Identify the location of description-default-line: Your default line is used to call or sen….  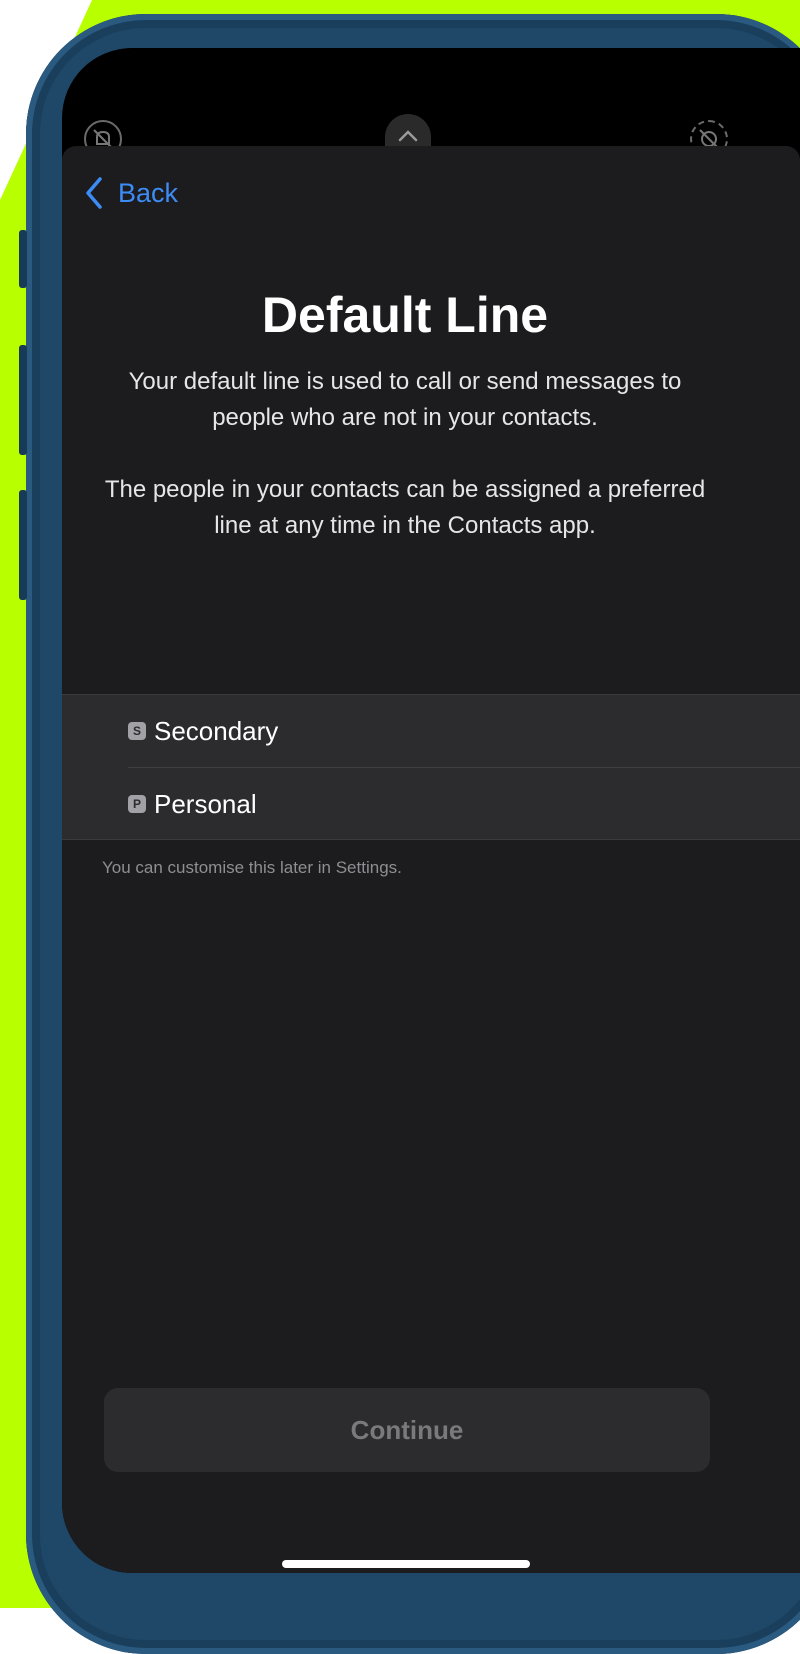
(405, 399).